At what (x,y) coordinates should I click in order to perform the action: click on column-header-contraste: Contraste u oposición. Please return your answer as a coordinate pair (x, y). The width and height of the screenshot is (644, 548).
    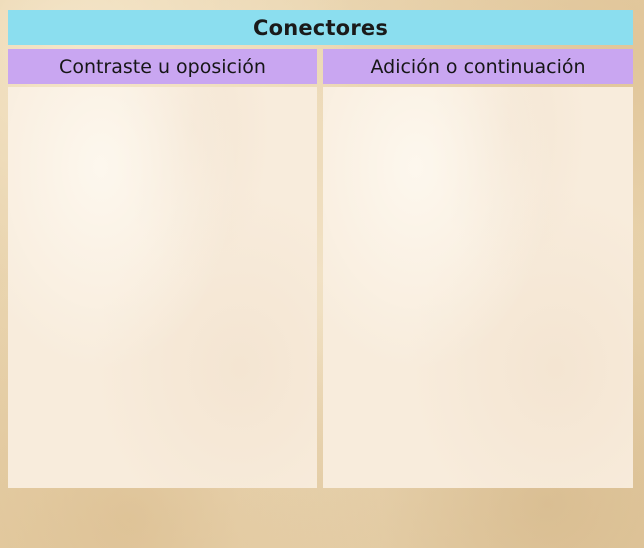
    Looking at the image, I should click on (162, 66).